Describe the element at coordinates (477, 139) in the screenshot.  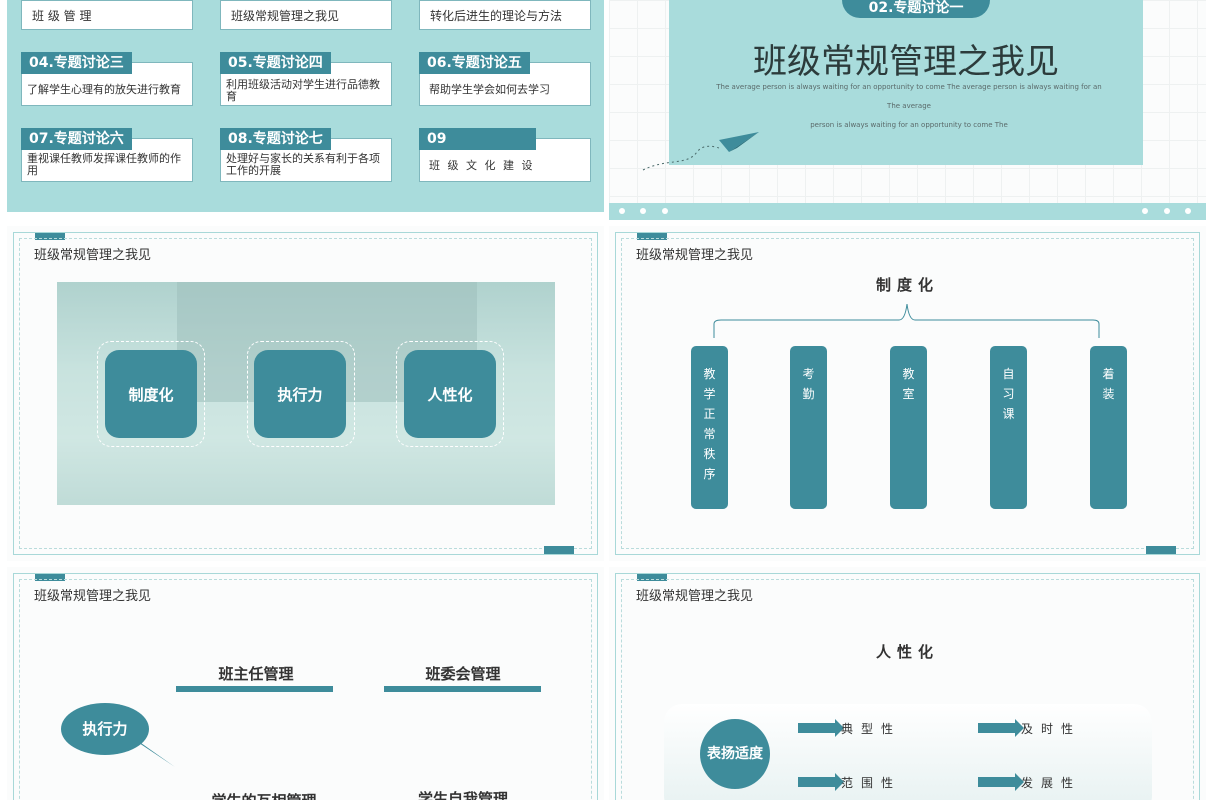
I see `contents-item-label: 09` at that location.